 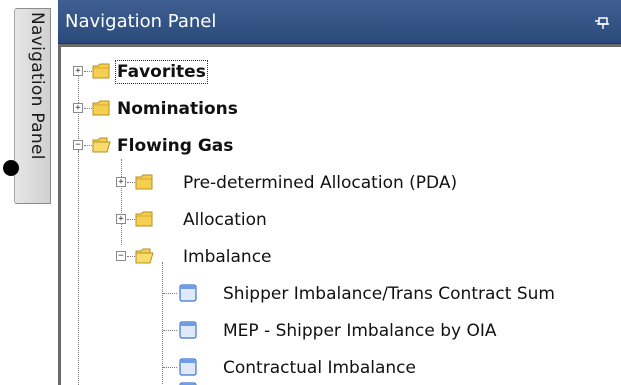 What do you see at coordinates (161, 72) in the screenshot?
I see `tree-node-favorites: Favorites` at bounding box center [161, 72].